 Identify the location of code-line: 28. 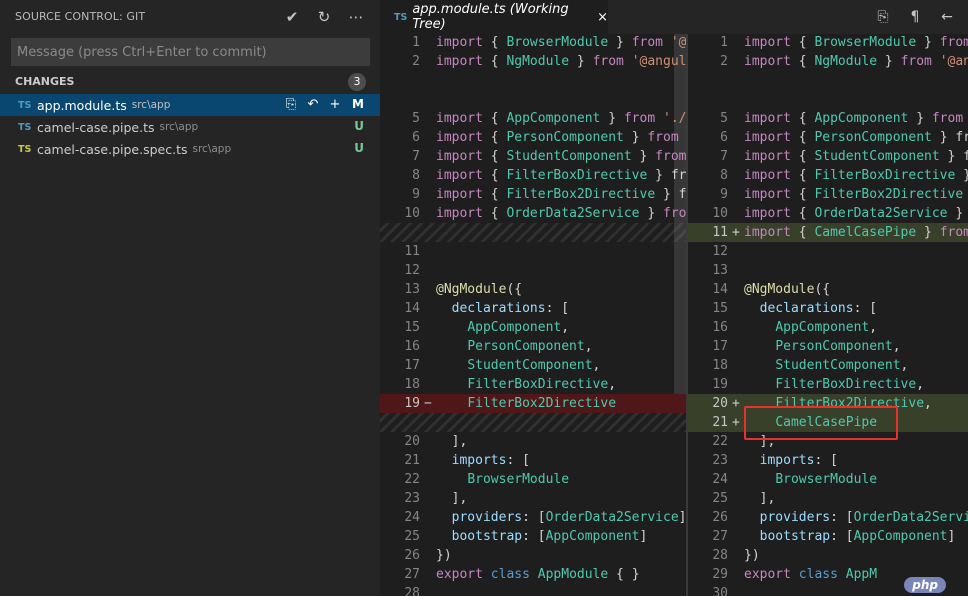
(534, 590).